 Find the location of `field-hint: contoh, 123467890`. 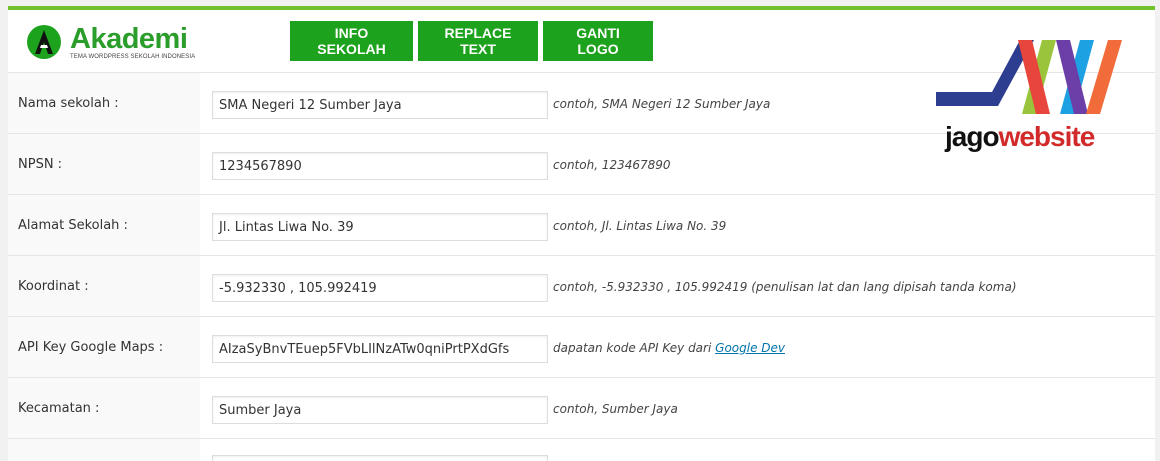

field-hint: contoh, 123467890 is located at coordinates (612, 165).